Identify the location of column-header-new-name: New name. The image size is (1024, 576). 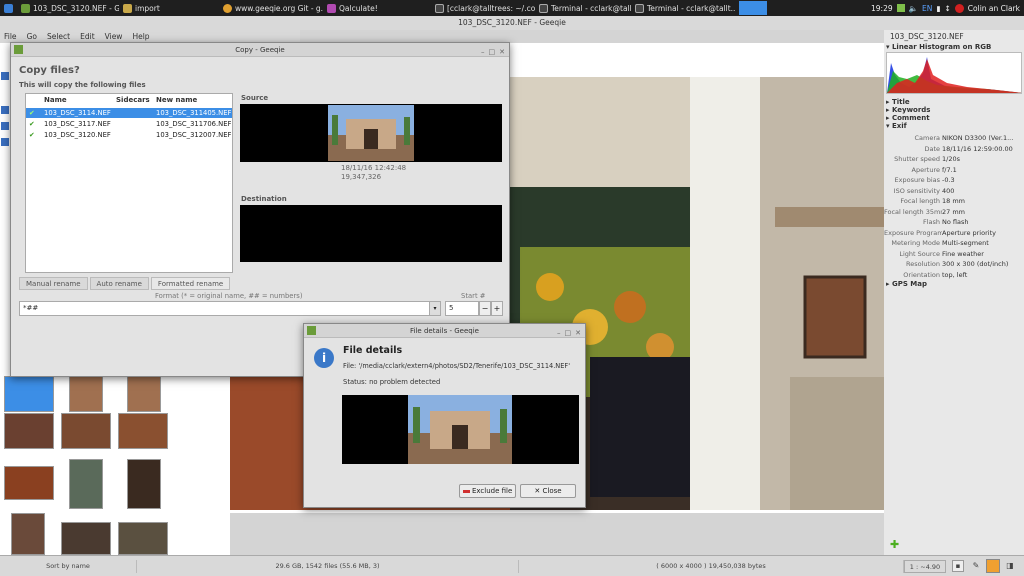
(176, 100).